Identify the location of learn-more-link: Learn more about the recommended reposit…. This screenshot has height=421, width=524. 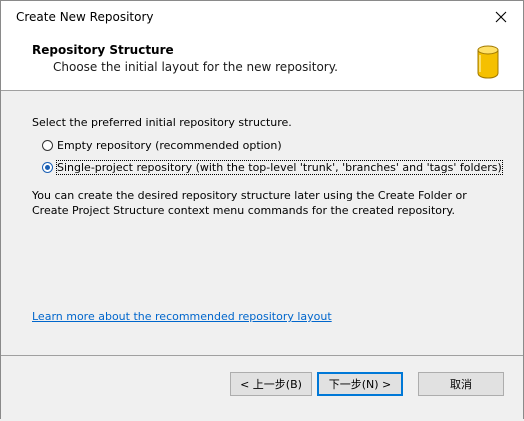
(182, 316).